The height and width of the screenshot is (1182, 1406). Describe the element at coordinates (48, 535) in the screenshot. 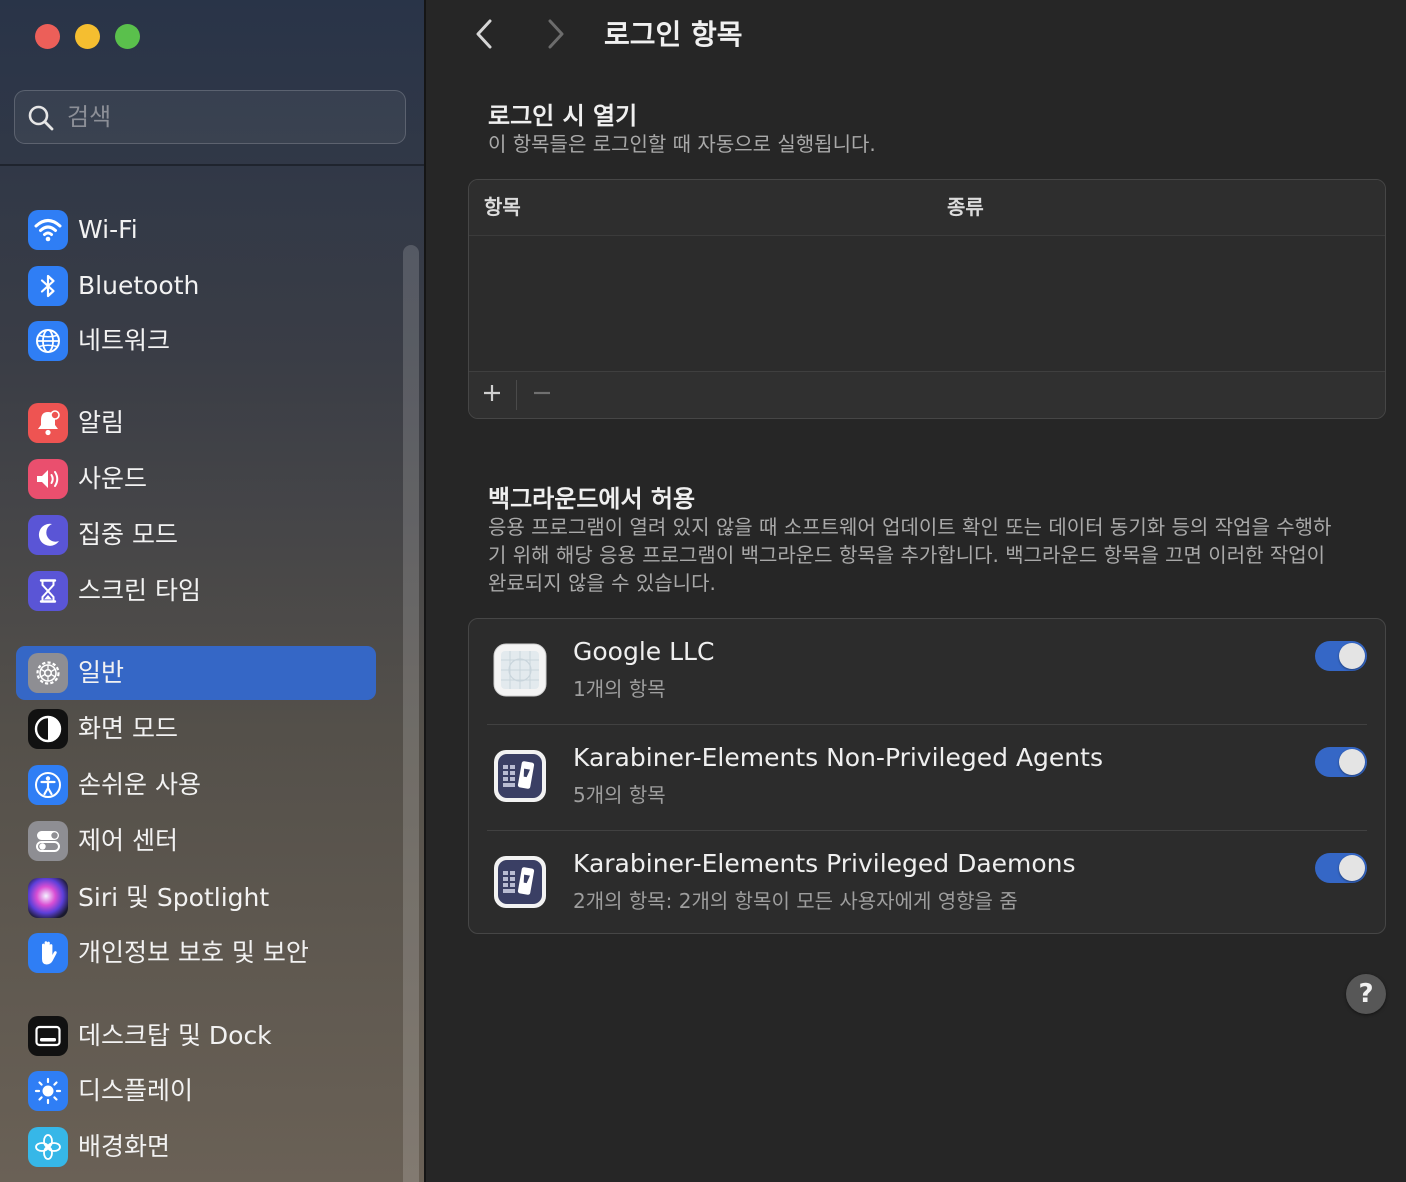

I see `moon-icon` at that location.